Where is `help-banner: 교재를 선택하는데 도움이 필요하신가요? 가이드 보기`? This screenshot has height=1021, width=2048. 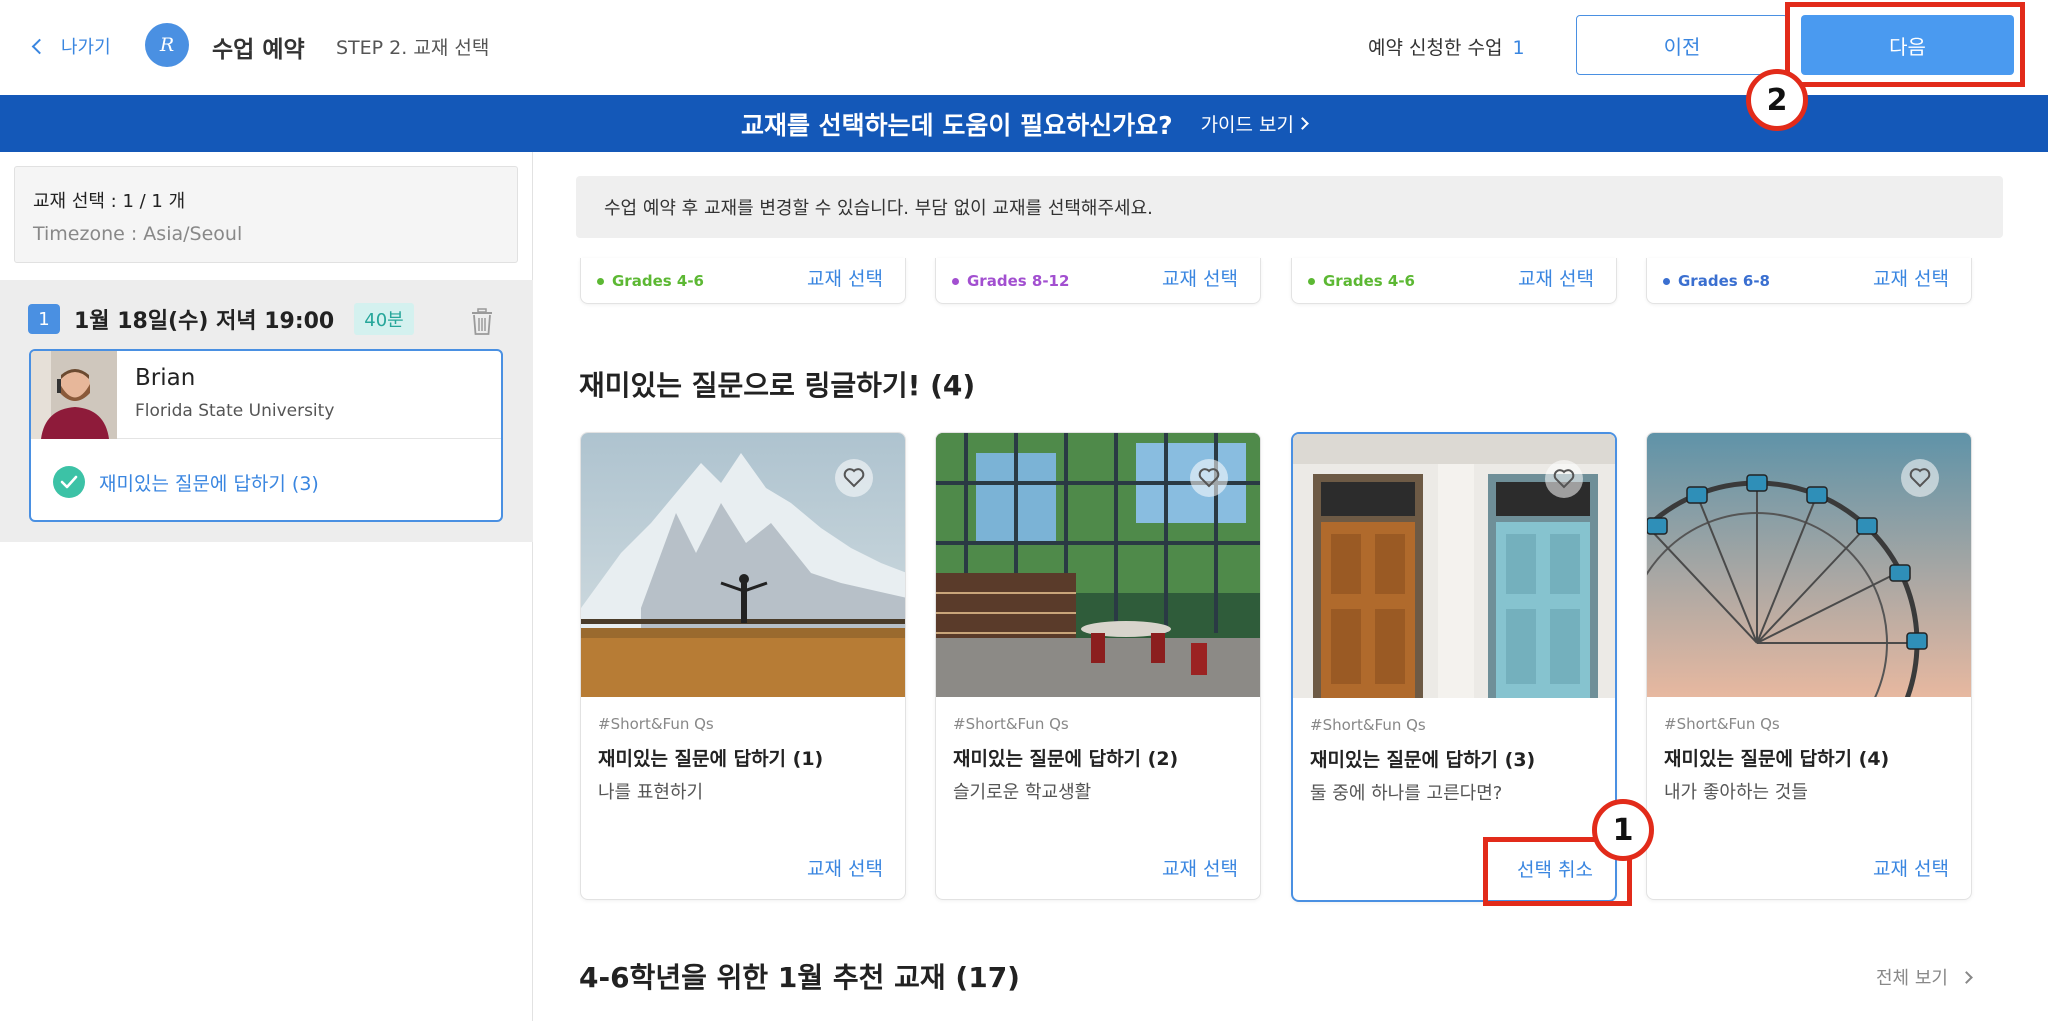
help-banner: 교재를 선택하는데 도움이 필요하신가요? 가이드 보기 is located at coordinates (1024, 123).